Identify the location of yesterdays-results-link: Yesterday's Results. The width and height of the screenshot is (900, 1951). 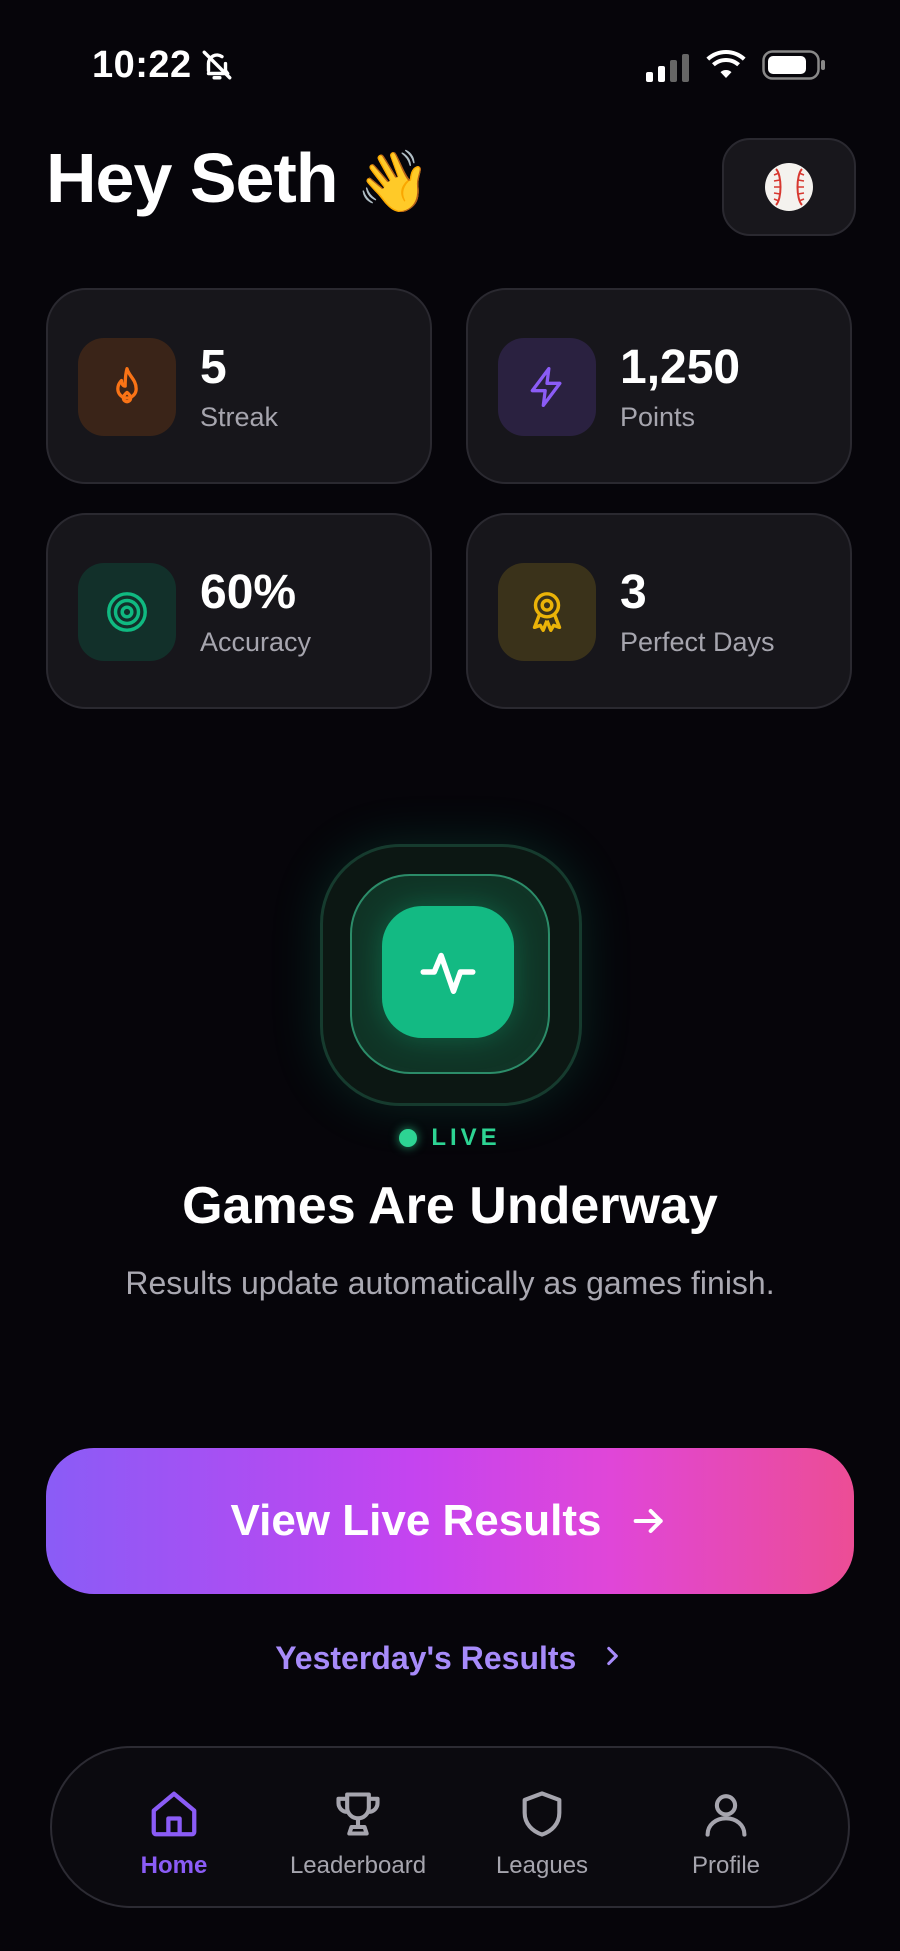
(450, 1658).